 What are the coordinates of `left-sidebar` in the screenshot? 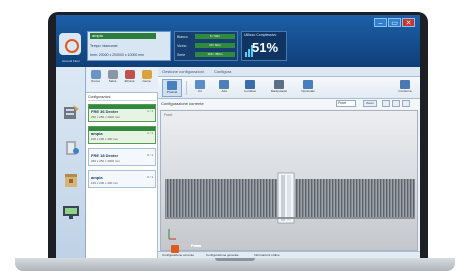 It's located at (71, 162).